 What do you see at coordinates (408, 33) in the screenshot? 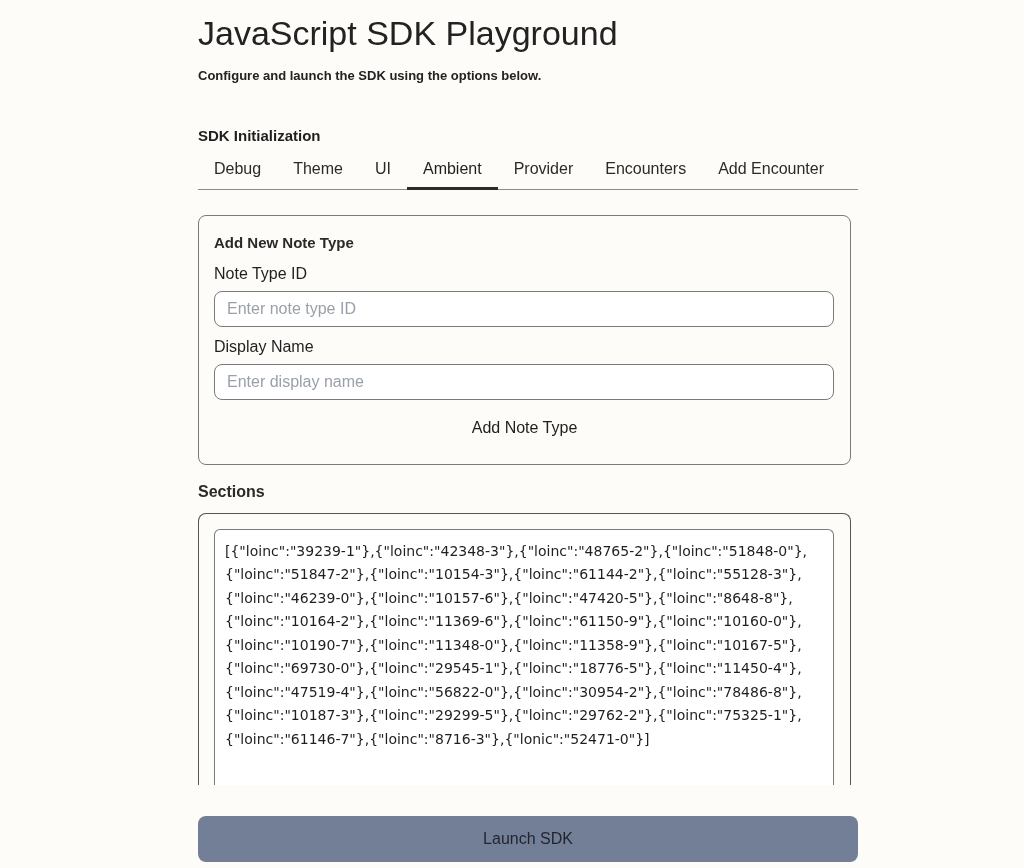
I see `page-title: JavaScript SDK Playground` at bounding box center [408, 33].